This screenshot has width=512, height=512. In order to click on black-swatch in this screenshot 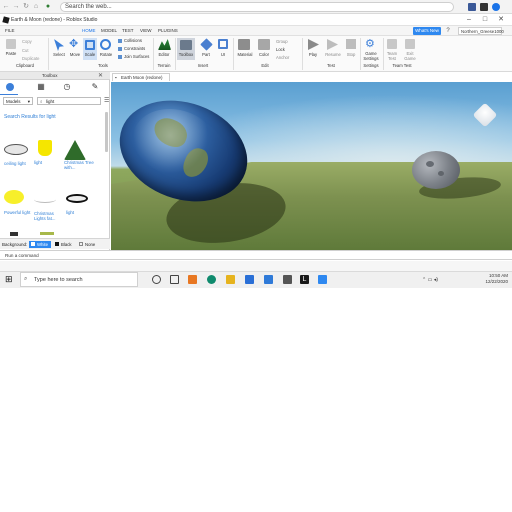, I will do `click(57, 244)`.